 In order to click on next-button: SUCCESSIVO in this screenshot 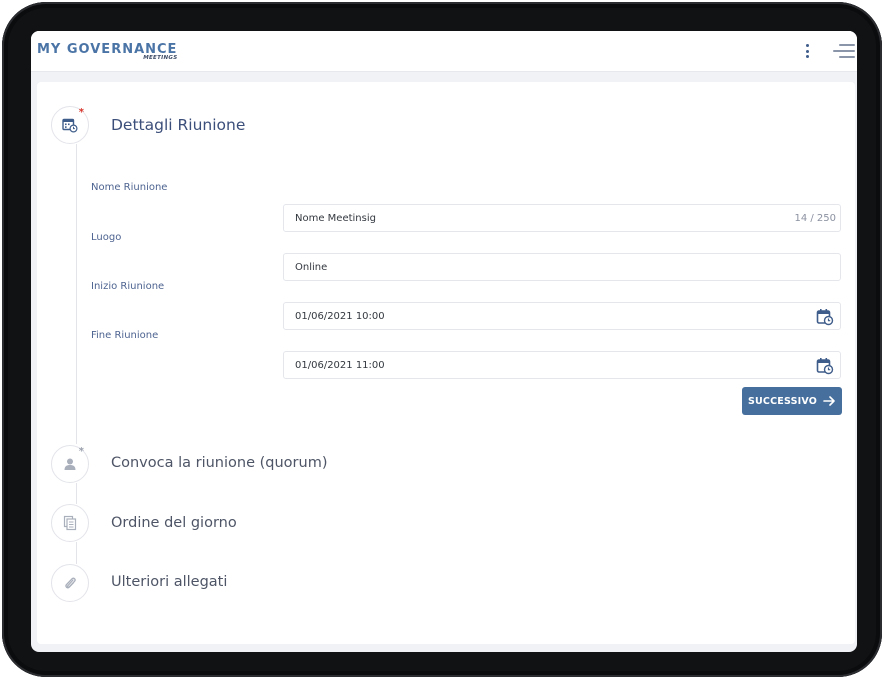, I will do `click(792, 401)`.